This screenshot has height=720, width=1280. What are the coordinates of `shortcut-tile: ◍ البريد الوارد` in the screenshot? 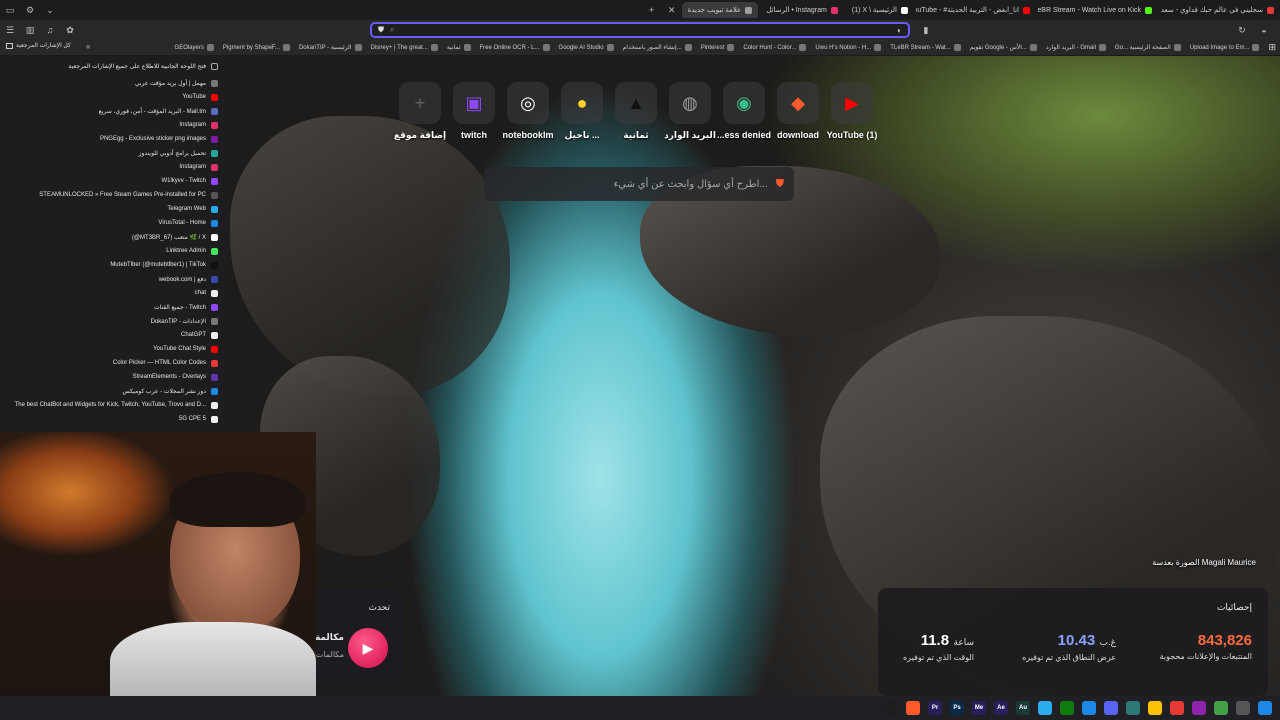 It's located at (690, 111).